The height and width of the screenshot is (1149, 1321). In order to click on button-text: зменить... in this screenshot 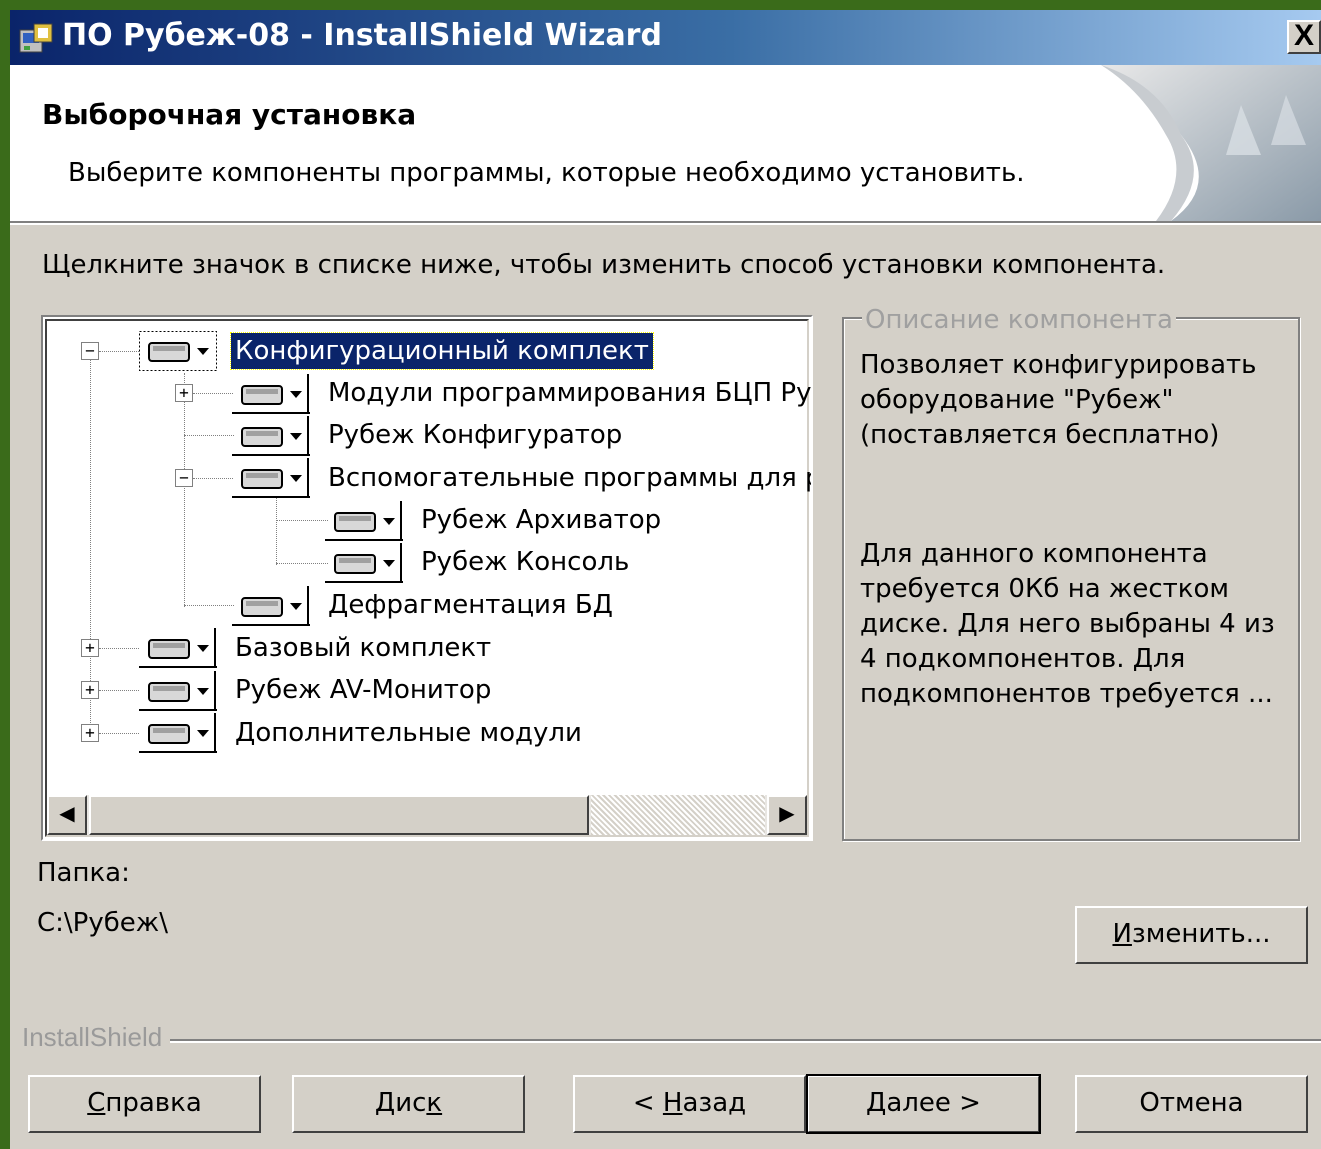, I will do `click(1201, 934)`.